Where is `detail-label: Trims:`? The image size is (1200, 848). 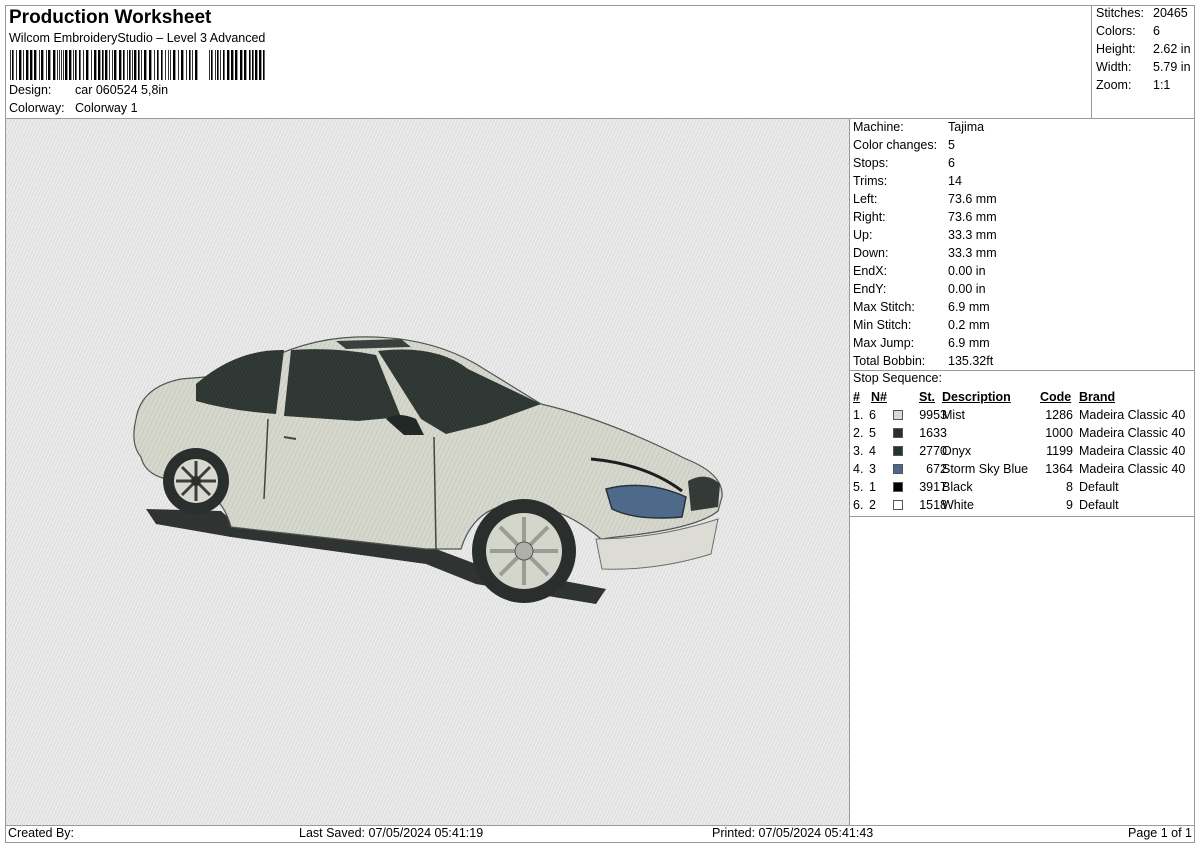
detail-label: Trims: is located at coordinates (870, 181).